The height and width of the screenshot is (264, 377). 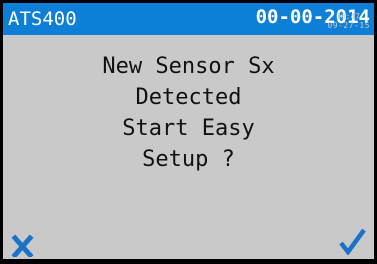 I want to click on confirm-button, so click(x=352, y=241).